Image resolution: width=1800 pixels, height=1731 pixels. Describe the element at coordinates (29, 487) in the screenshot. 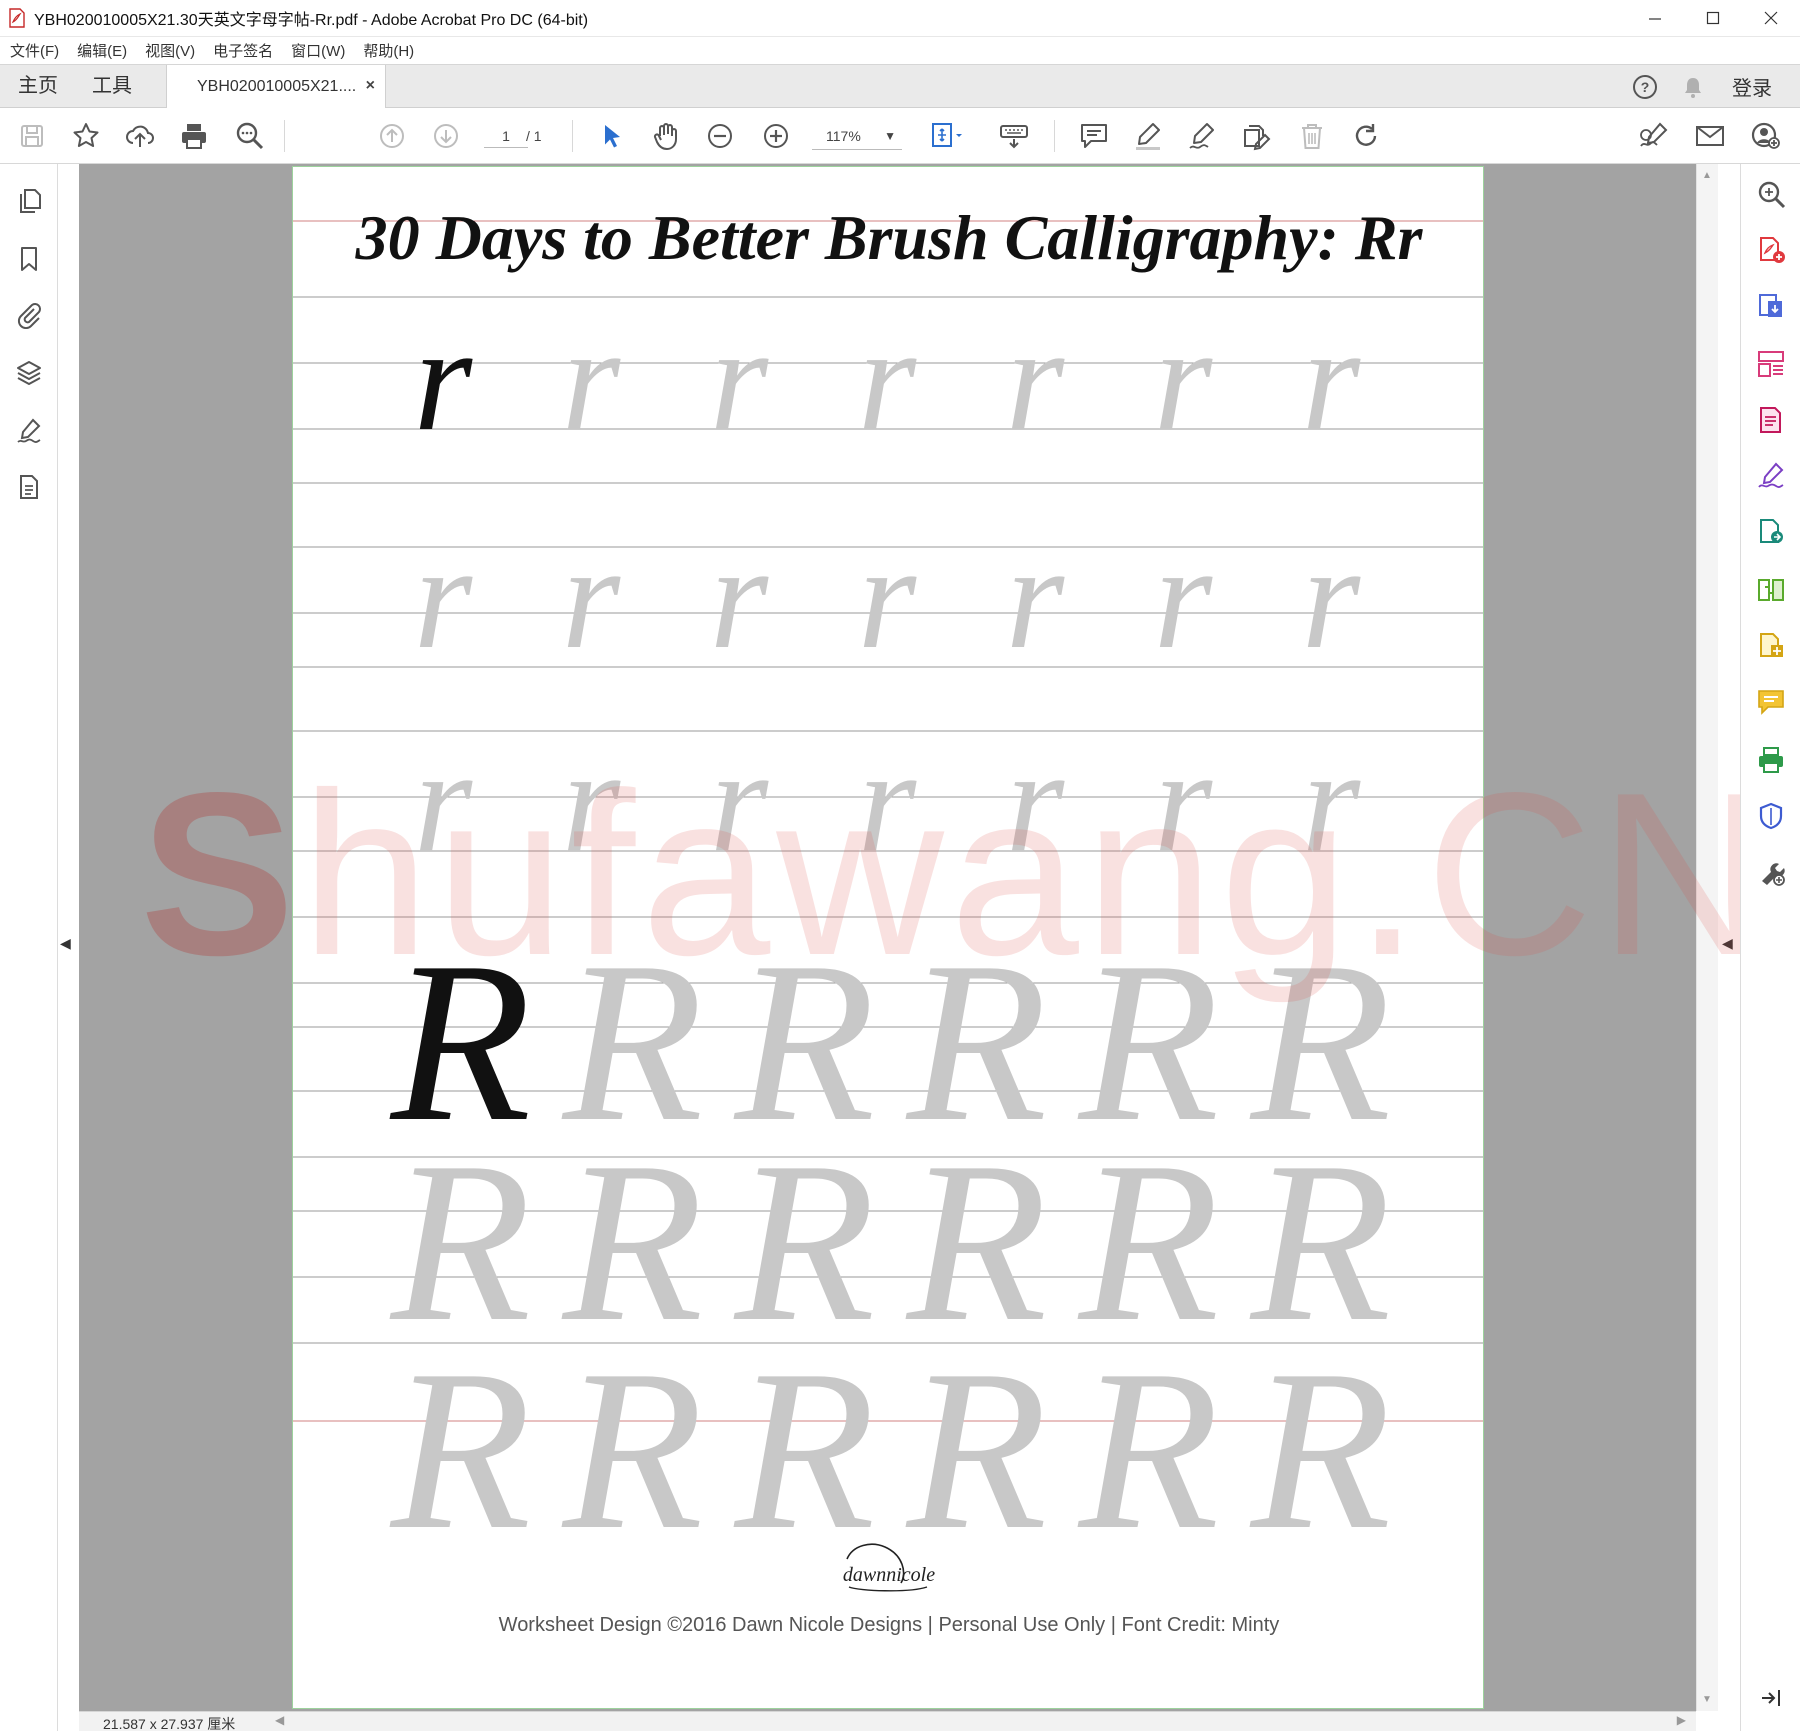

I see `content-button` at that location.